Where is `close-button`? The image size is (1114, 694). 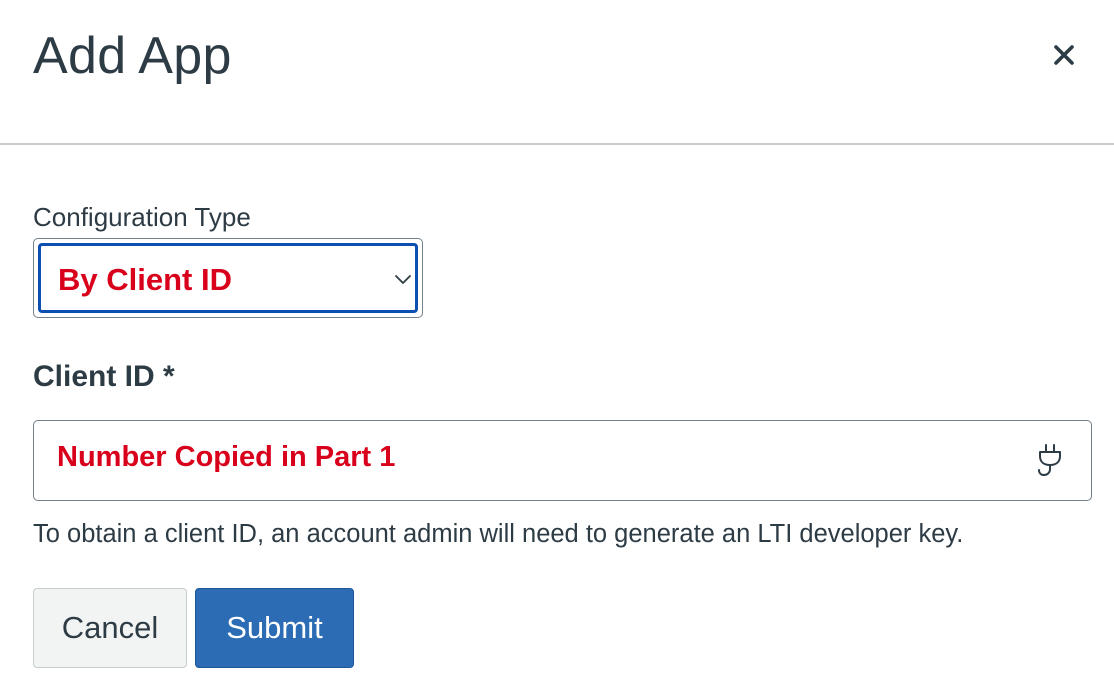
close-button is located at coordinates (1064, 55).